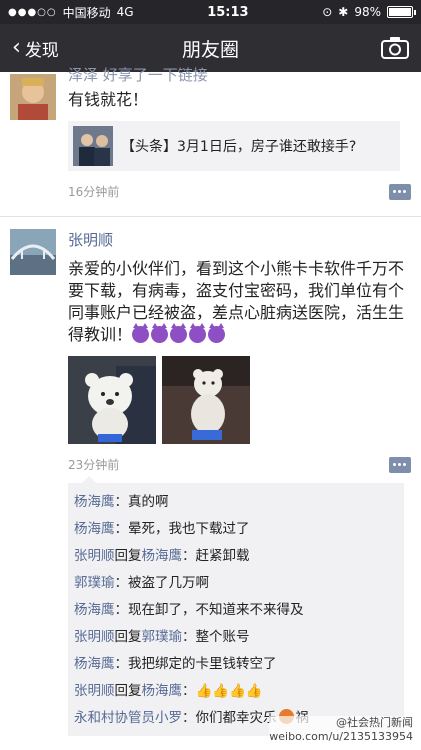 The width and height of the screenshot is (421, 750). Describe the element at coordinates (239, 74) in the screenshot. I see `post-username: 泽泽 好享了一下链接` at that location.